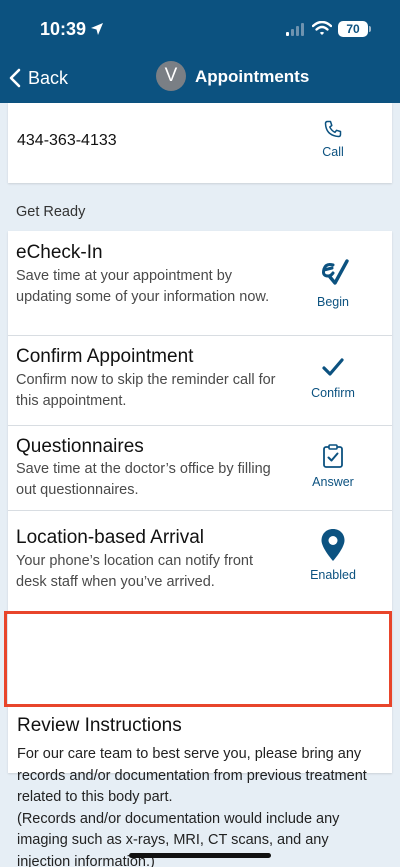 This screenshot has width=400, height=867. Describe the element at coordinates (63, 29) in the screenshot. I see `status-time: 10:39` at that location.